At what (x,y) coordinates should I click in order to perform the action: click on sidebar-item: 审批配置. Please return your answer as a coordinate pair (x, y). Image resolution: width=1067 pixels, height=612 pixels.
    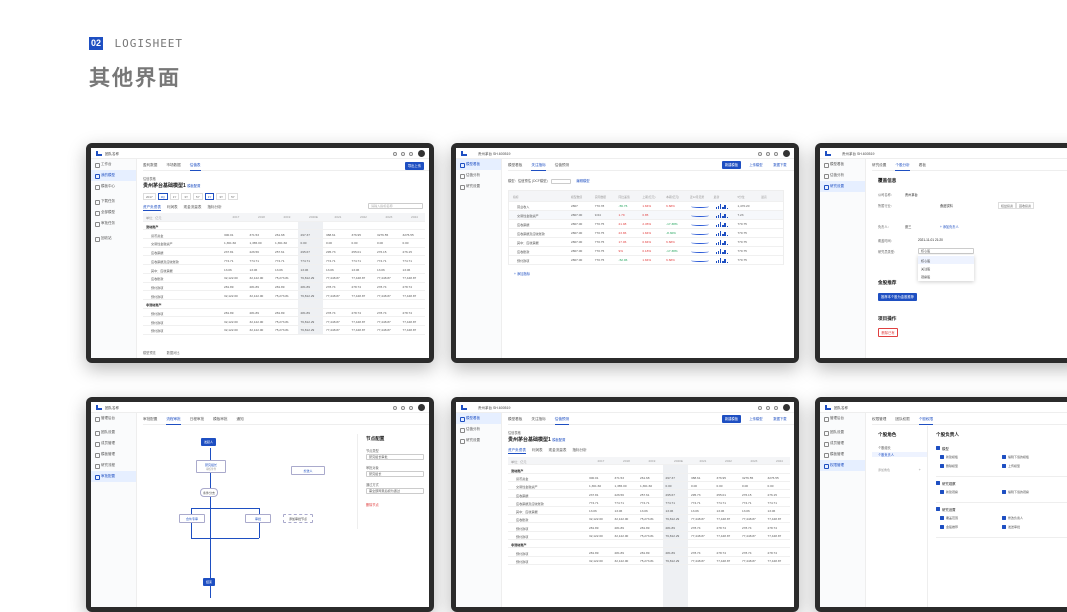
    Looking at the image, I should click on (113, 476).